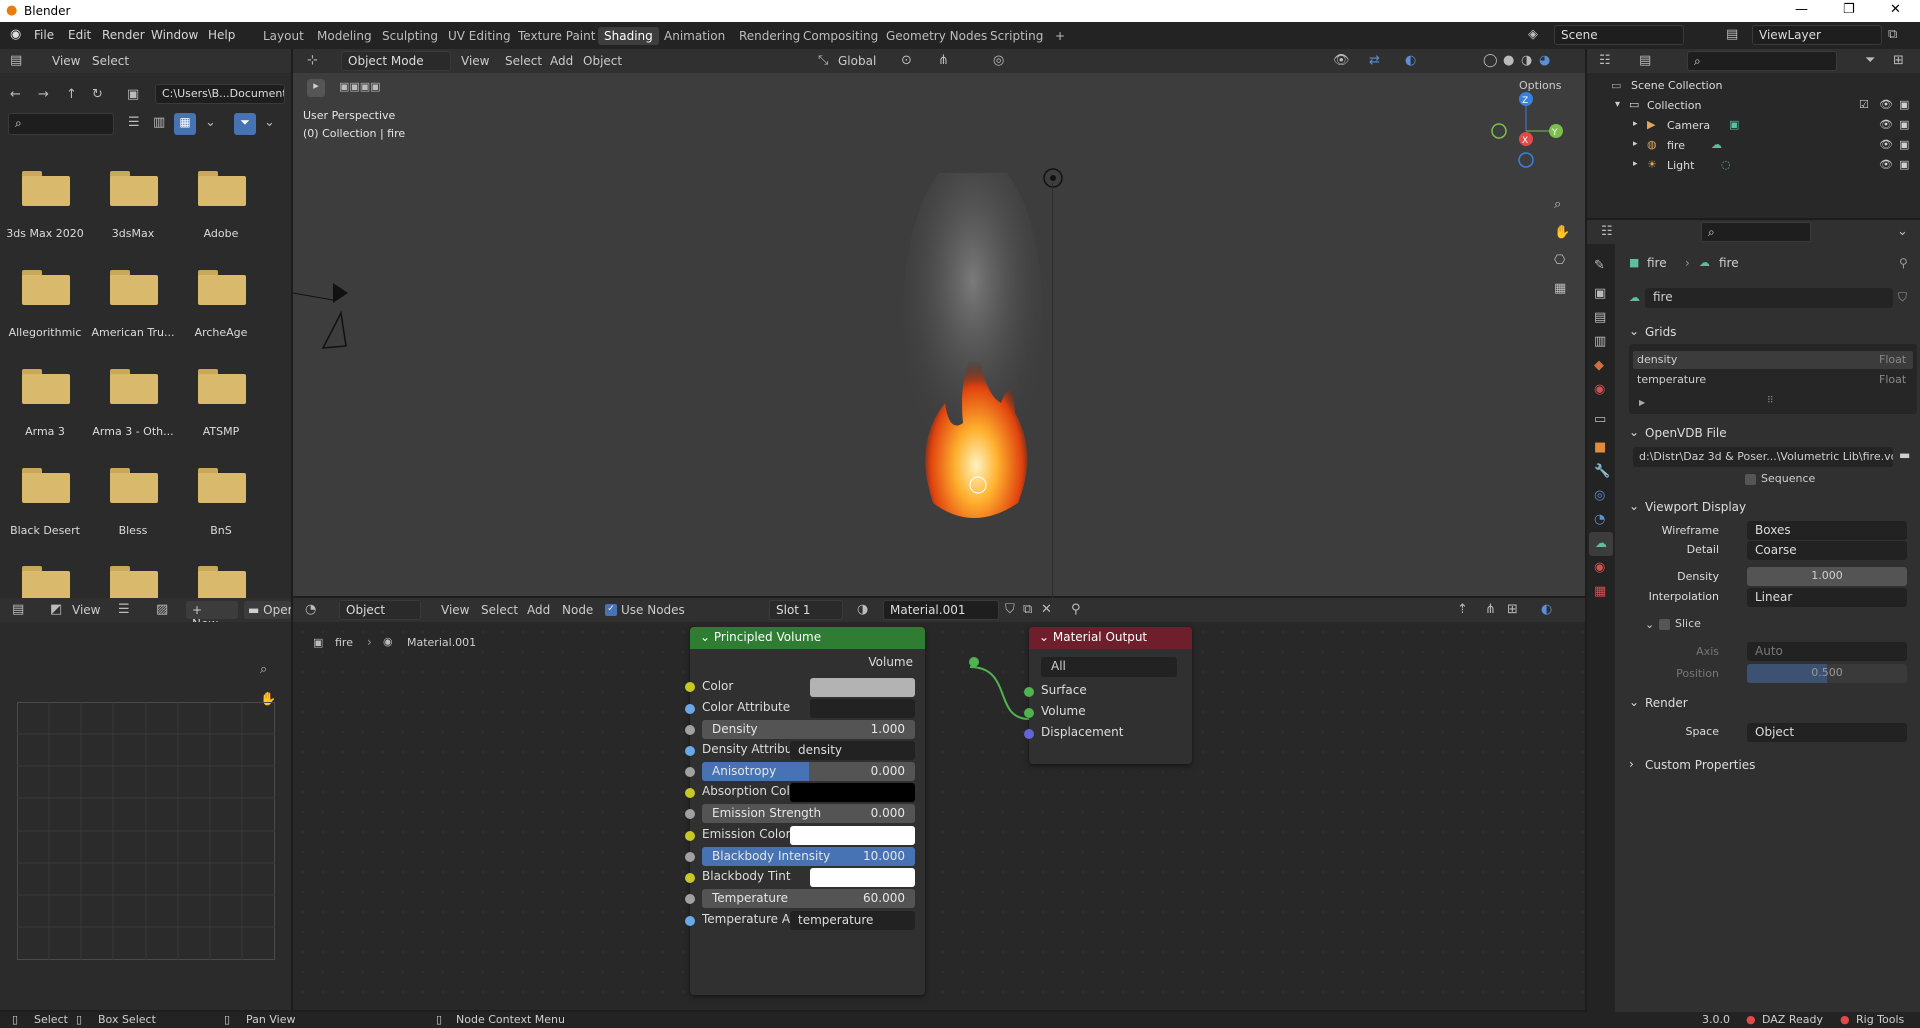 The width and height of the screenshot is (1920, 1028). Describe the element at coordinates (1827, 732) in the screenshot. I see `space-dropdown: Object` at that location.